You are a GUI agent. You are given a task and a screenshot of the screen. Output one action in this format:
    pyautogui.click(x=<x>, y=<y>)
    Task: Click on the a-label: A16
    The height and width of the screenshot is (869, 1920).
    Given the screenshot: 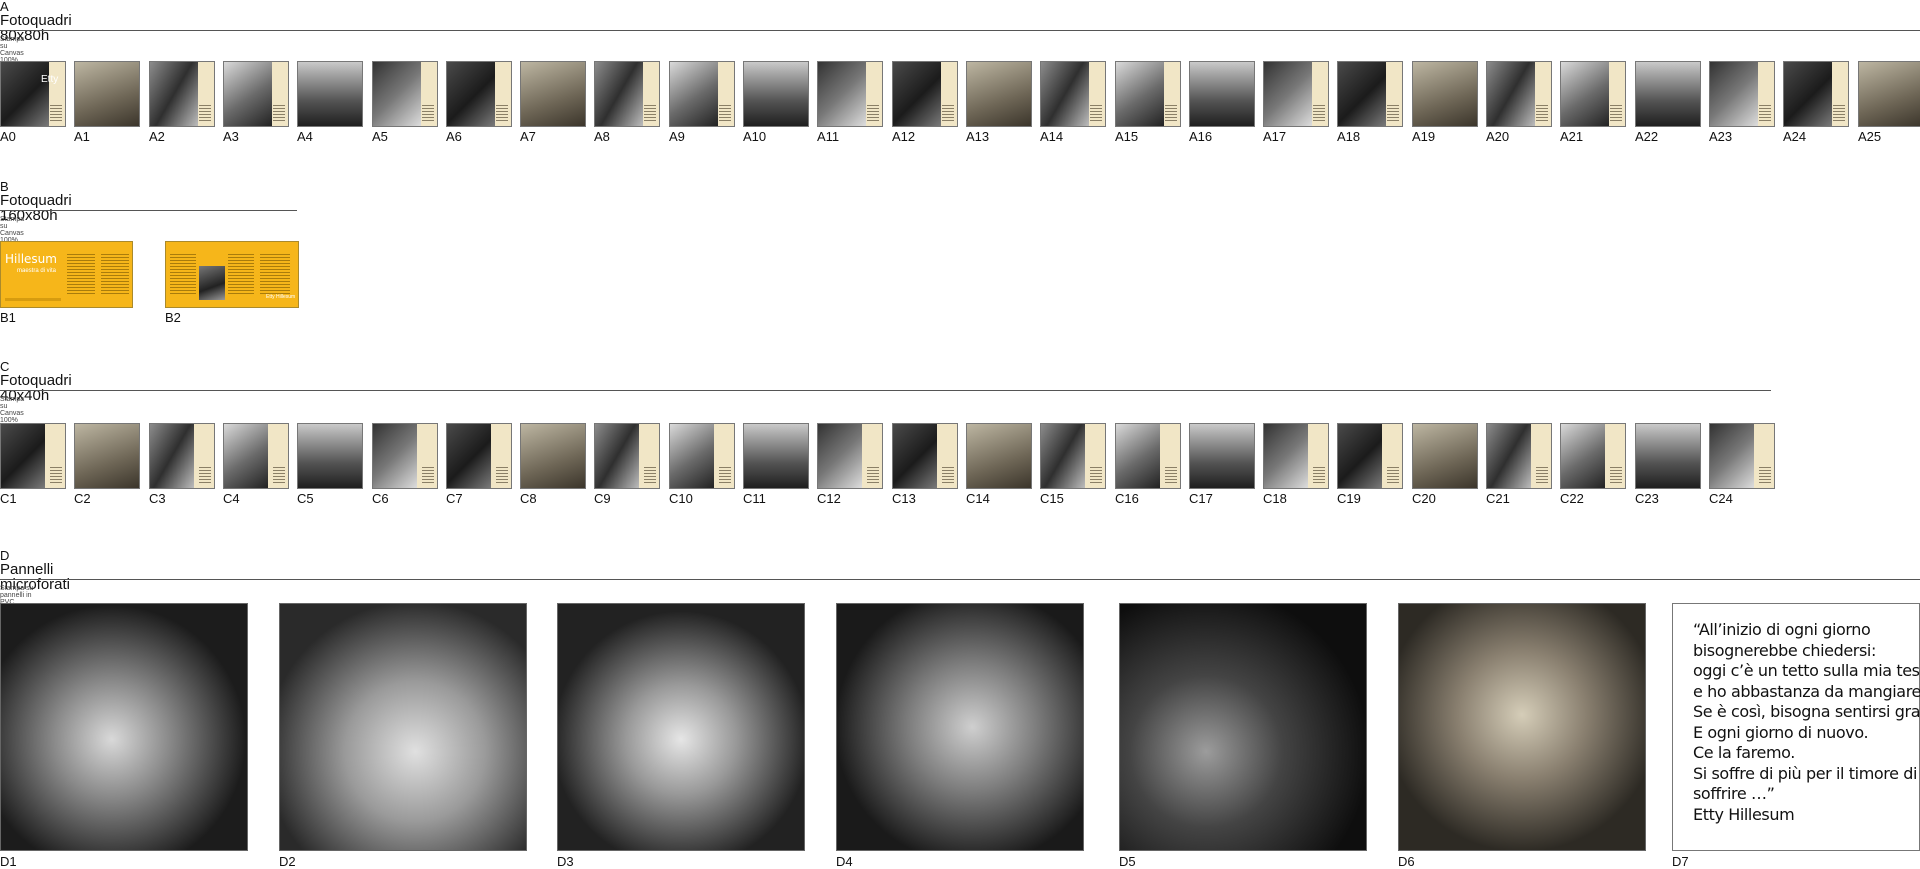 What is the action you would take?
    pyautogui.click(x=1201, y=136)
    